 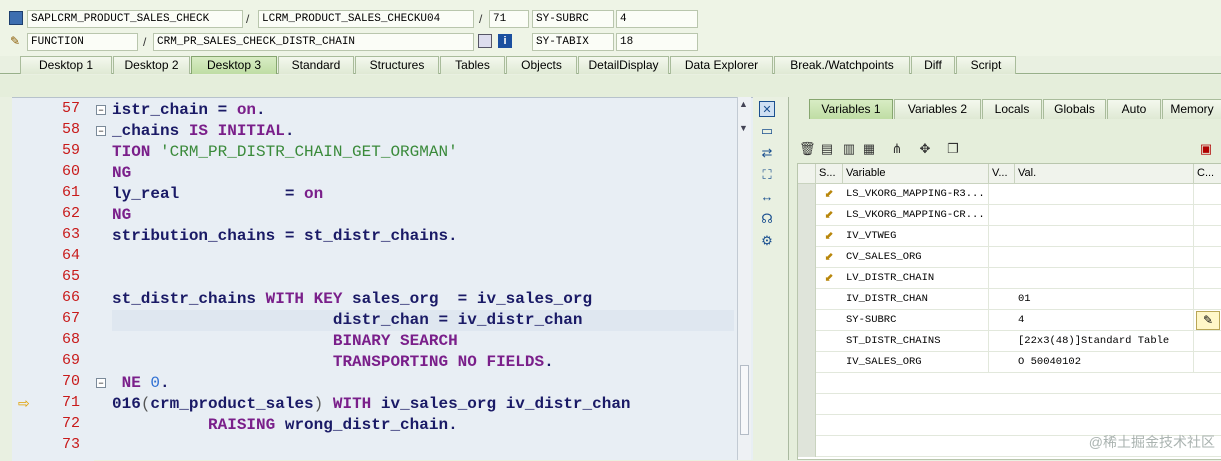 What do you see at coordinates (472, 65) in the screenshot?
I see `tab-tables: Tables` at bounding box center [472, 65].